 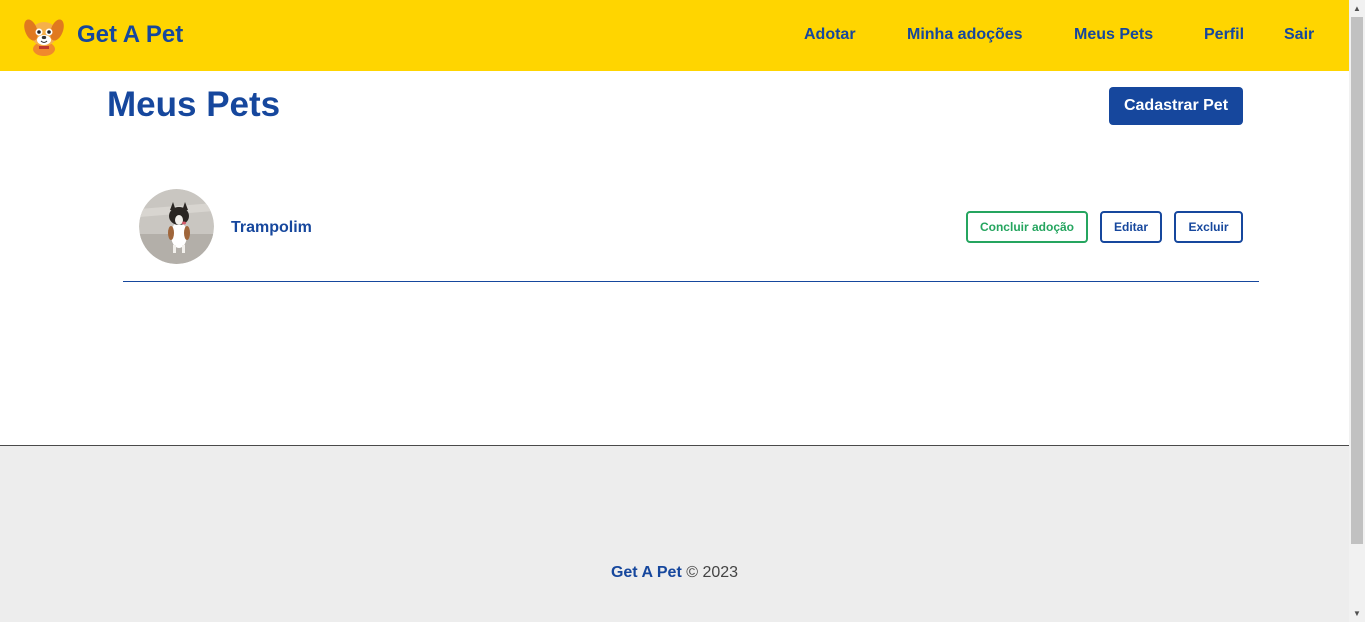 I want to click on nav-link-minhas-adocoes: Minha adoções, so click(x=965, y=35).